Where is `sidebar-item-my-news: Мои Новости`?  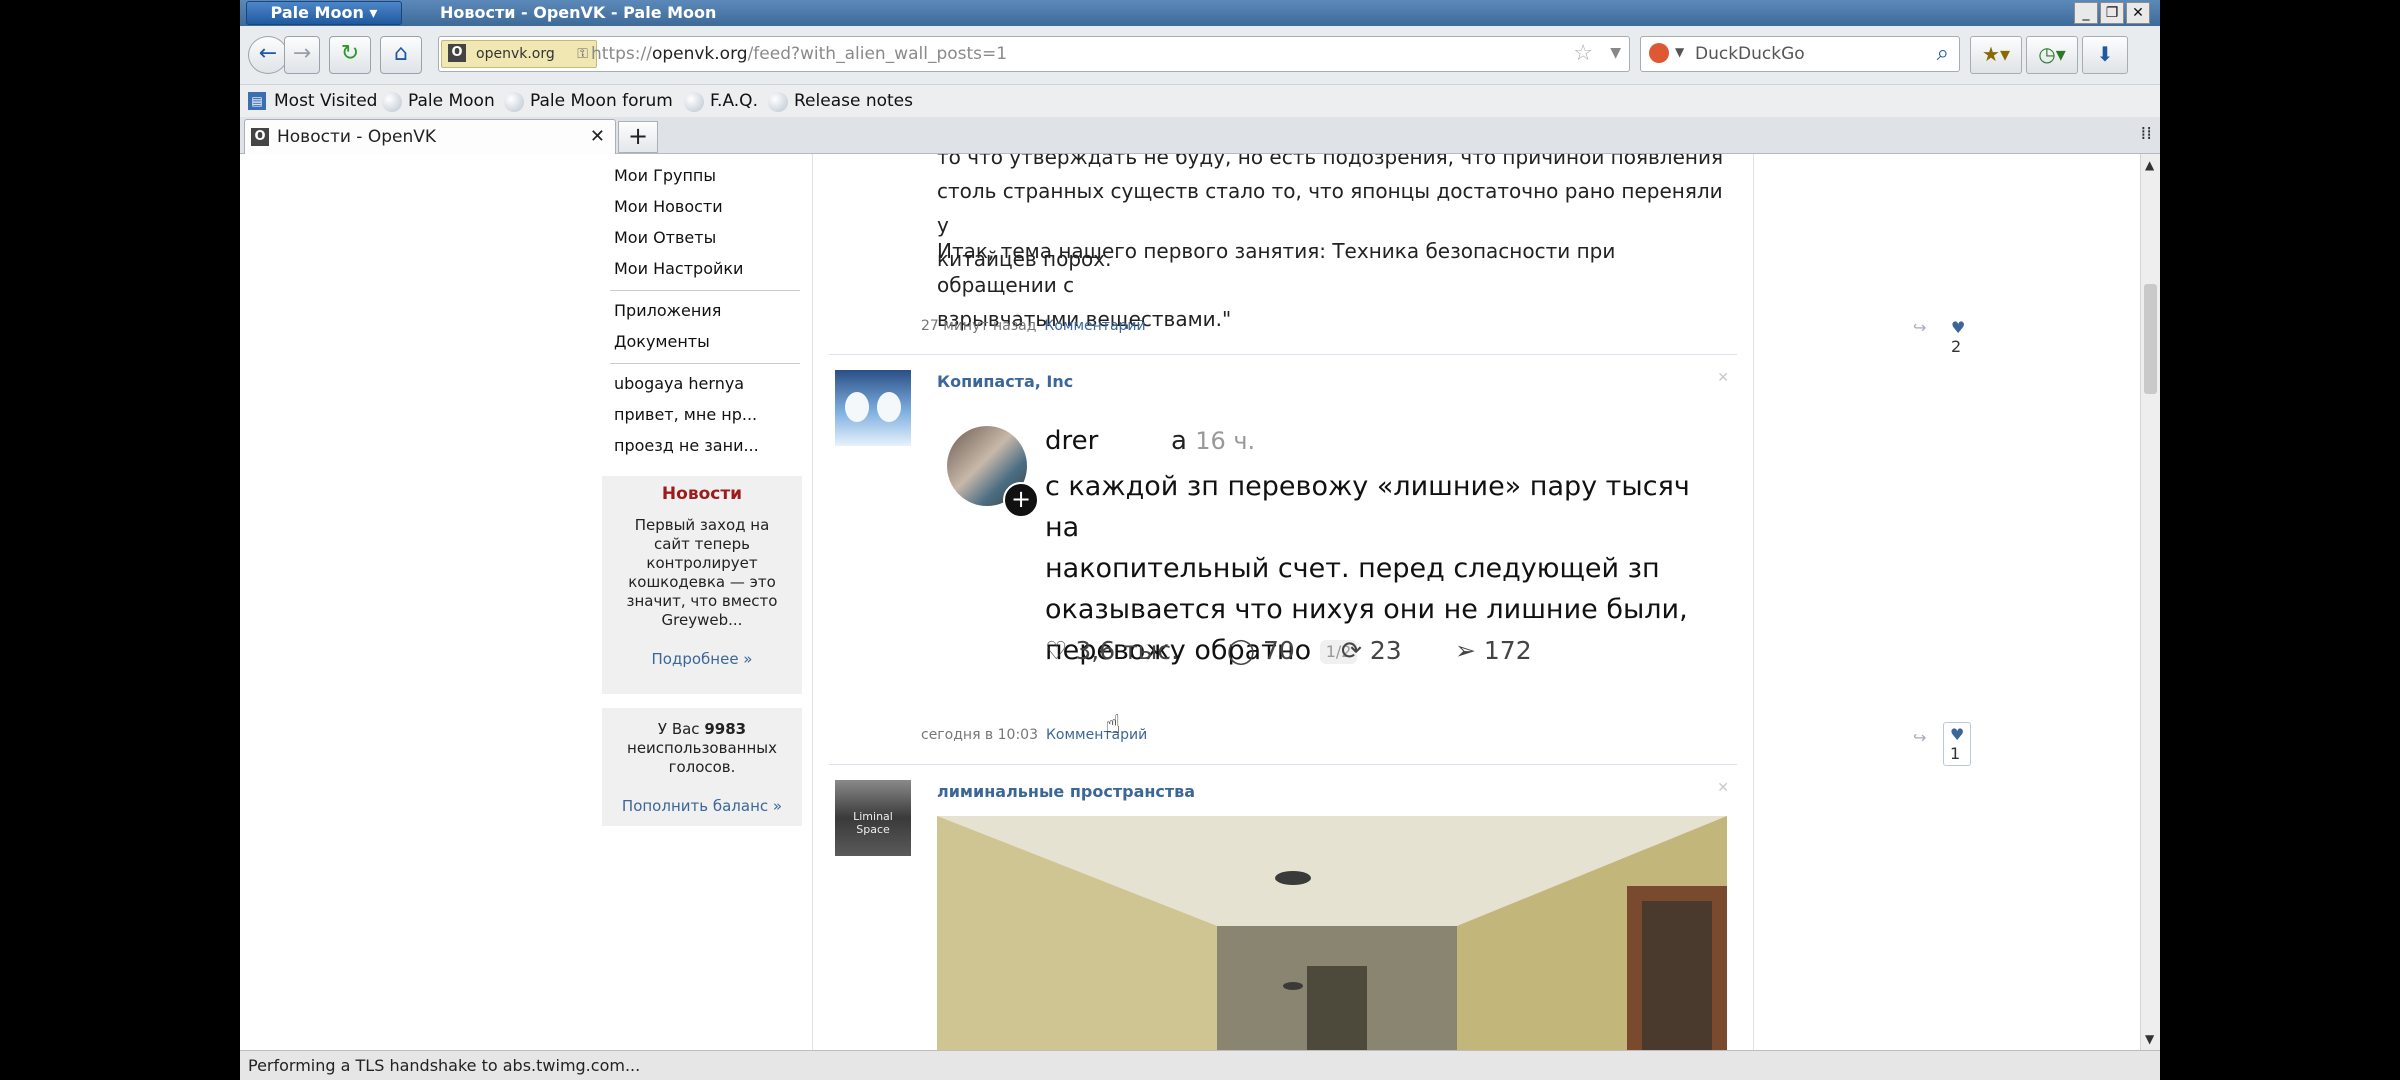
sidebar-item-my-news: Мои Новости is located at coordinates (668, 206).